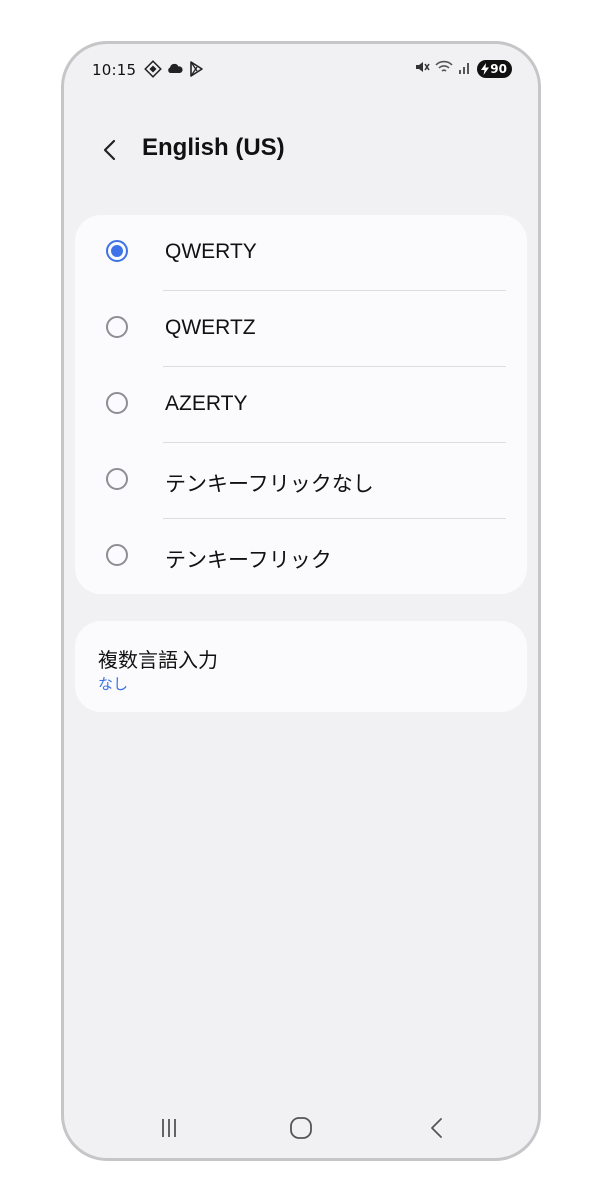  I want to click on nav-back-button, so click(437, 1128).